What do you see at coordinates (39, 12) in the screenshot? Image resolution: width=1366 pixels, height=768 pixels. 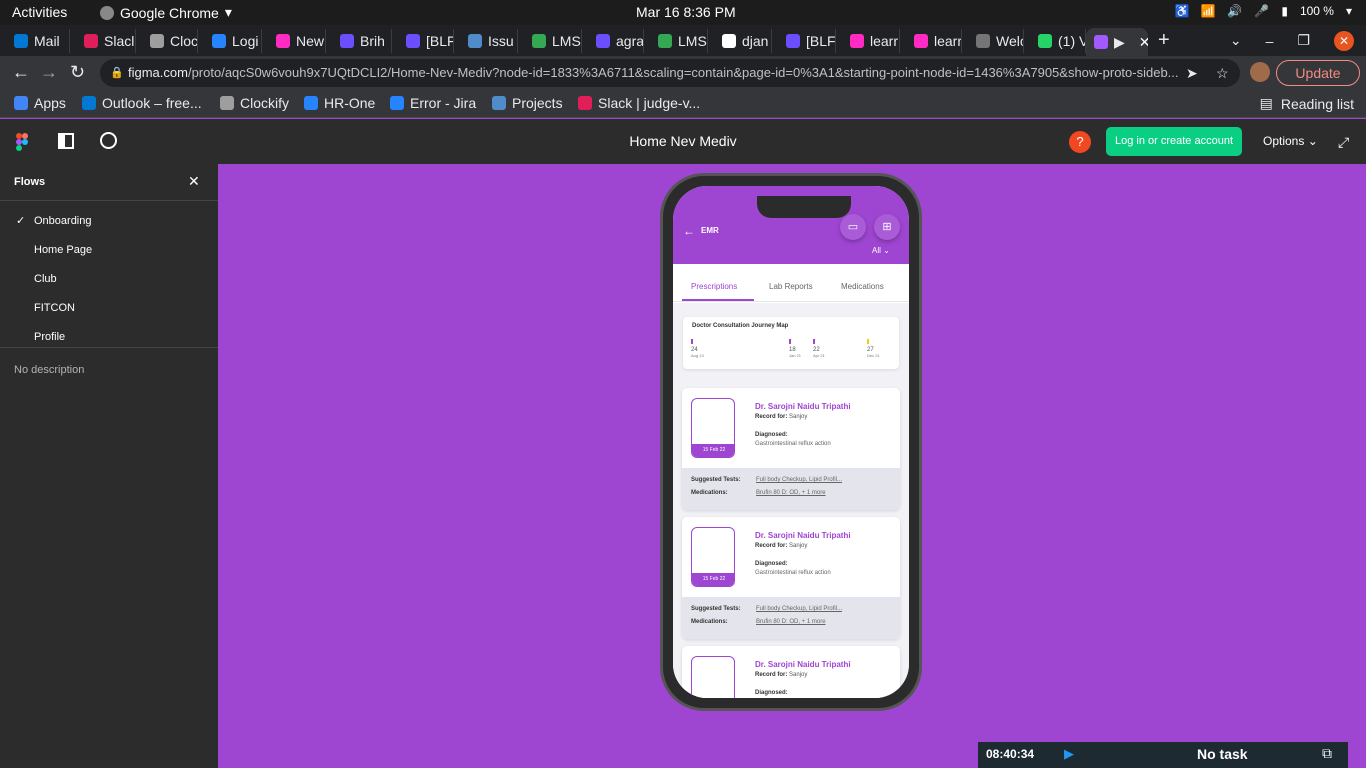 I see `activities-button: Activities` at bounding box center [39, 12].